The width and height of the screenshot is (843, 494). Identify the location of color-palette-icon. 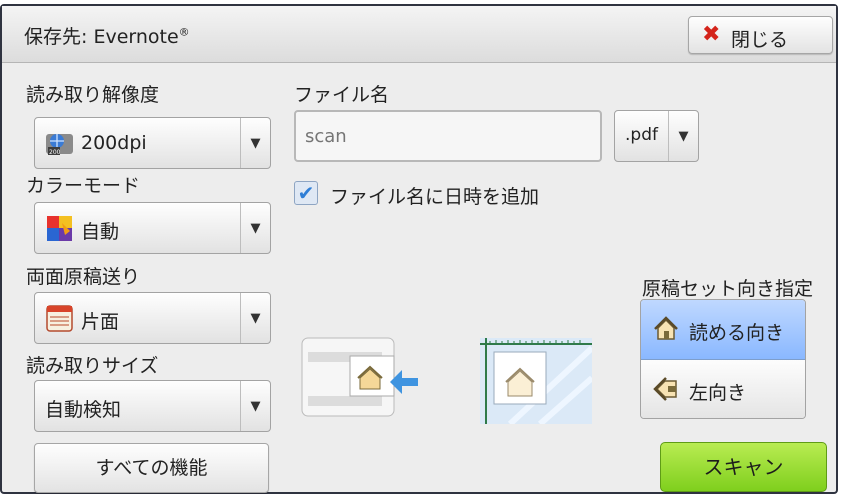
(59, 228).